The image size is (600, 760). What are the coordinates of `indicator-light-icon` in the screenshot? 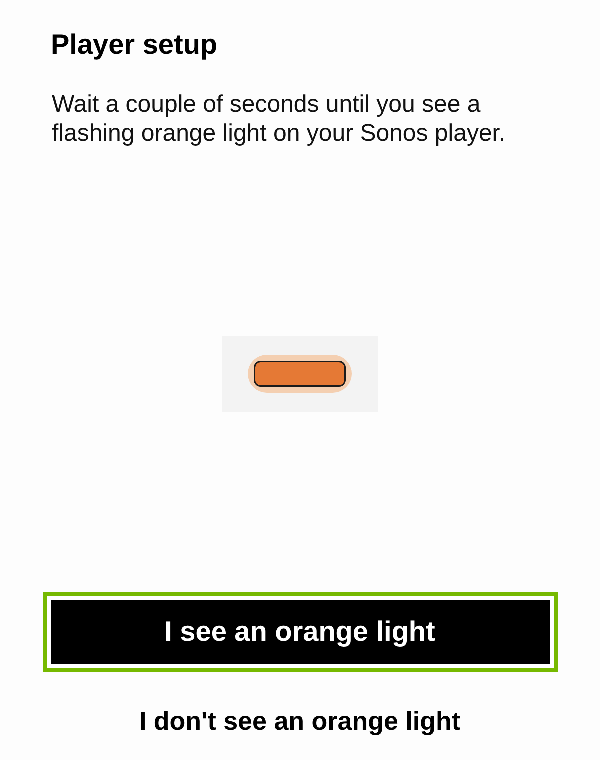 It's located at (300, 374).